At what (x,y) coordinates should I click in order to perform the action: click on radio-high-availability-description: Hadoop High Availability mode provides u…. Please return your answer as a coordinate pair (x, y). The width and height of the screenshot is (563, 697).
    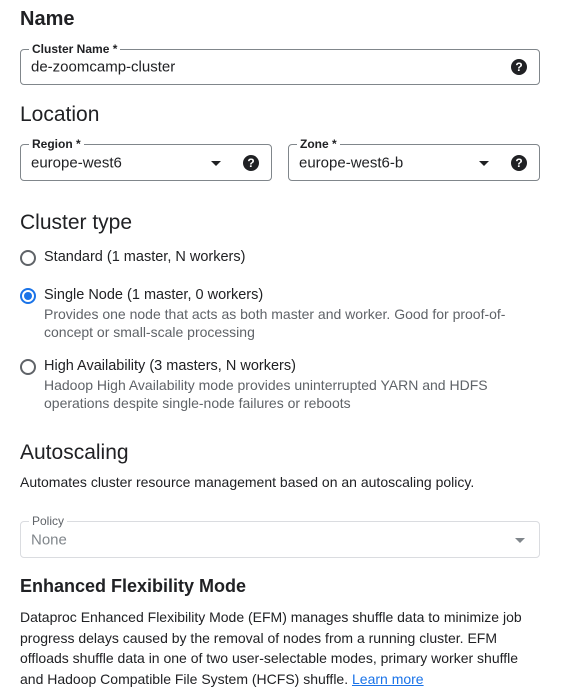
    Looking at the image, I should click on (266, 394).